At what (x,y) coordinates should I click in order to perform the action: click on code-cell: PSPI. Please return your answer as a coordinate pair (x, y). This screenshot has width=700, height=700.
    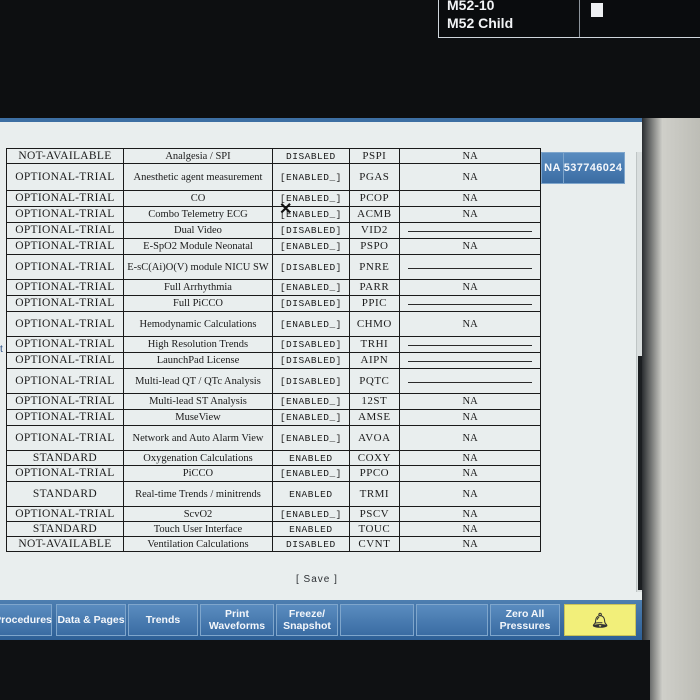
    Looking at the image, I should click on (374, 156).